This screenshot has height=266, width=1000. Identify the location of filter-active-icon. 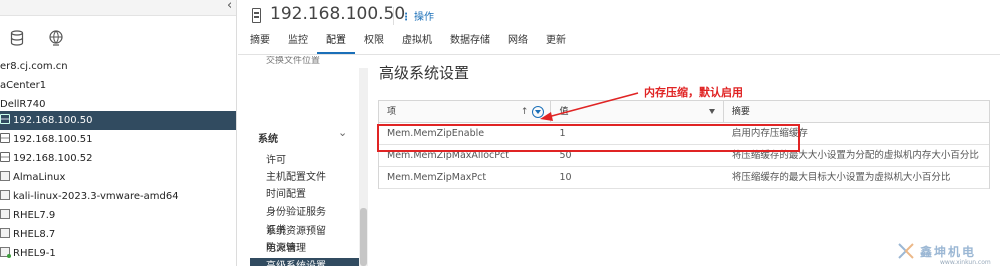
(538, 112).